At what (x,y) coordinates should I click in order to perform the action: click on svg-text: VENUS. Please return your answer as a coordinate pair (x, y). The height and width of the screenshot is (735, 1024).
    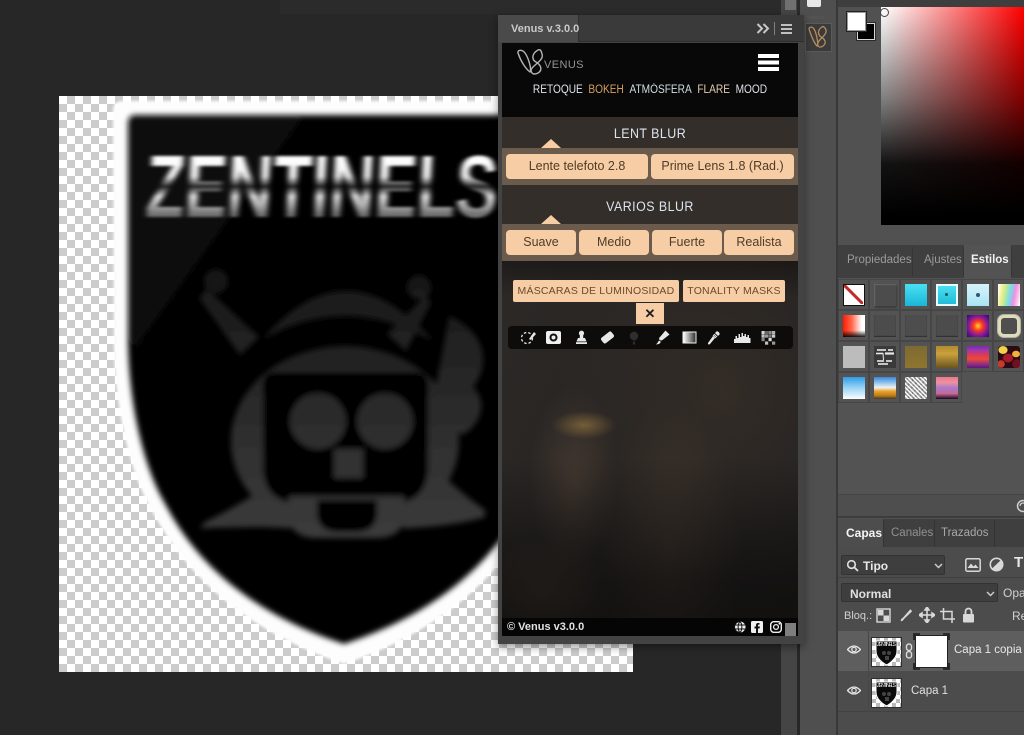
    Looking at the image, I should click on (564, 65).